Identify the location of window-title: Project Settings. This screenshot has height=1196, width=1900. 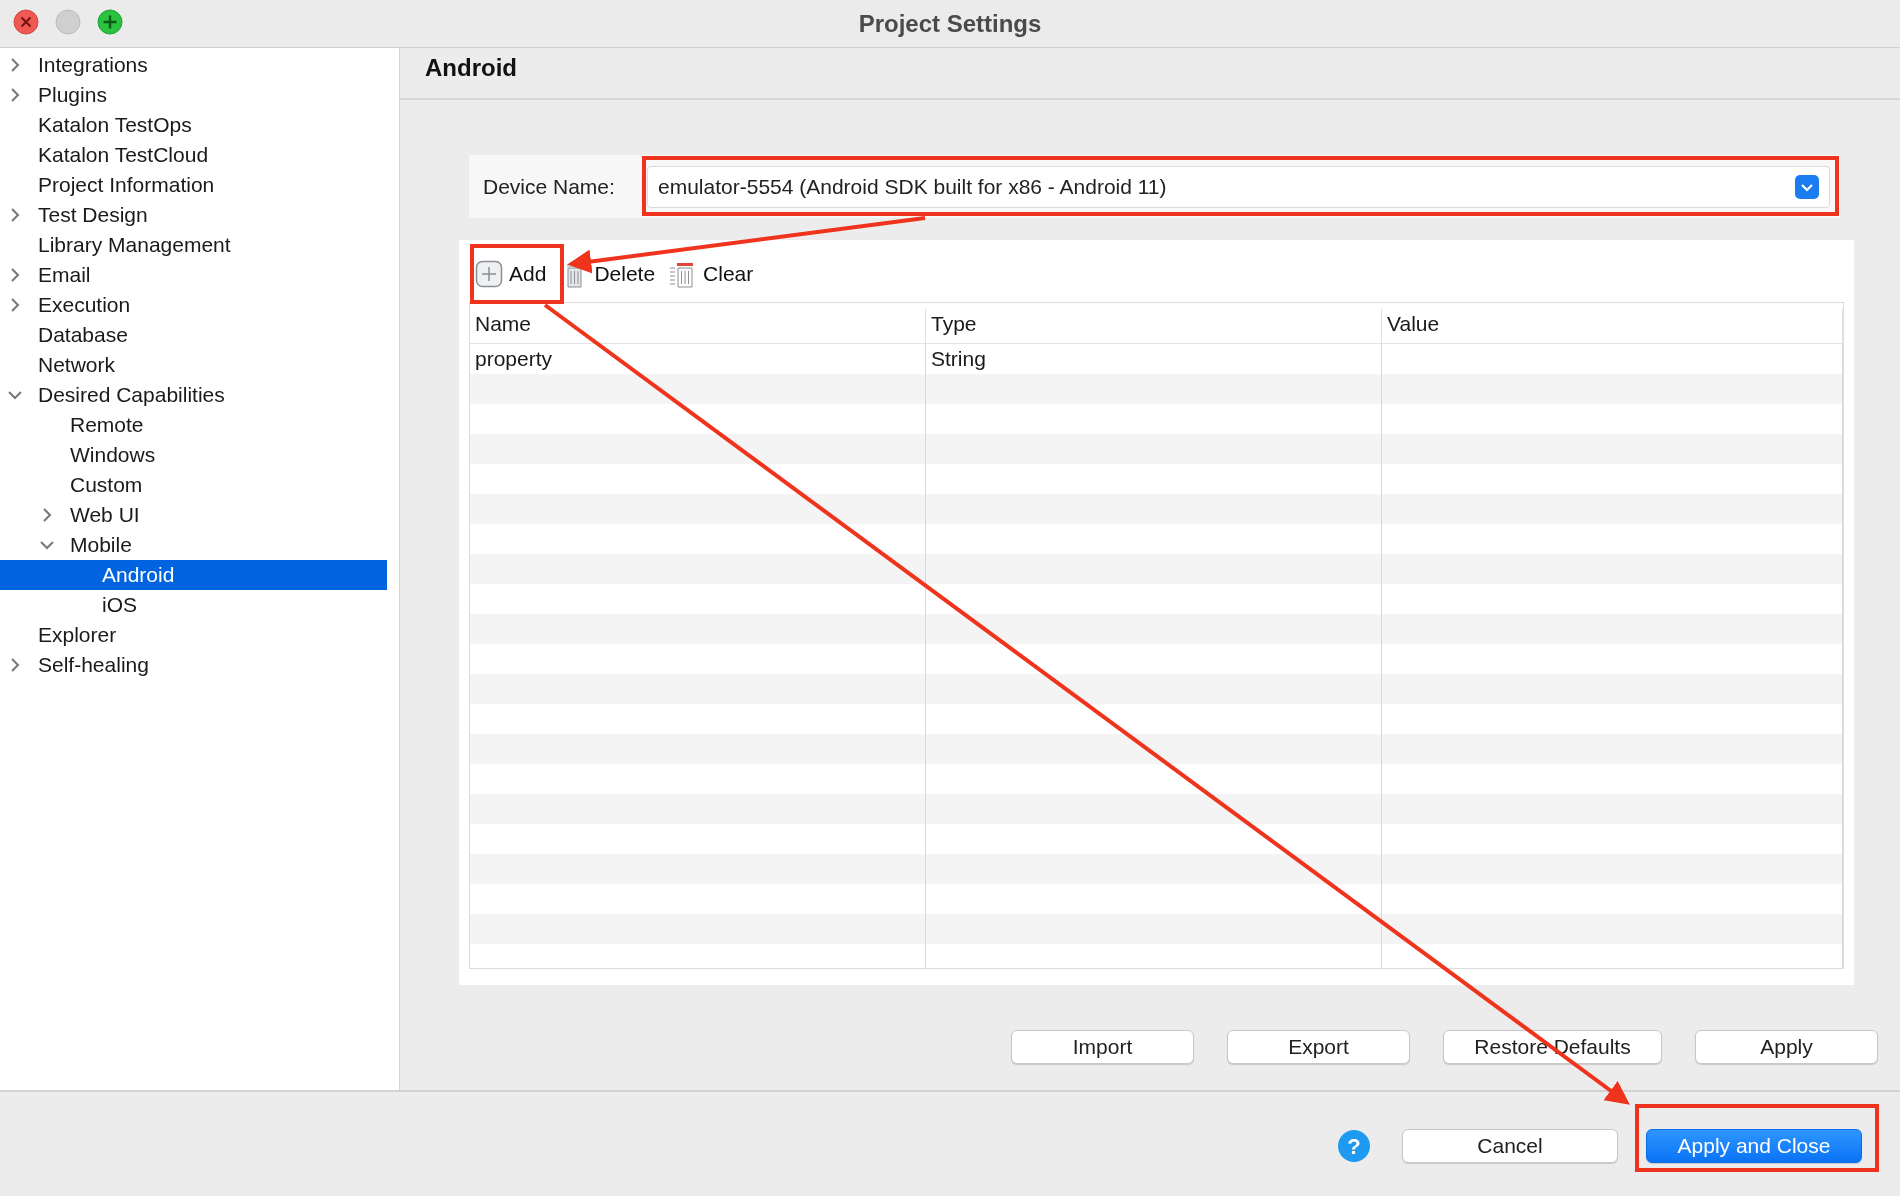
(950, 23).